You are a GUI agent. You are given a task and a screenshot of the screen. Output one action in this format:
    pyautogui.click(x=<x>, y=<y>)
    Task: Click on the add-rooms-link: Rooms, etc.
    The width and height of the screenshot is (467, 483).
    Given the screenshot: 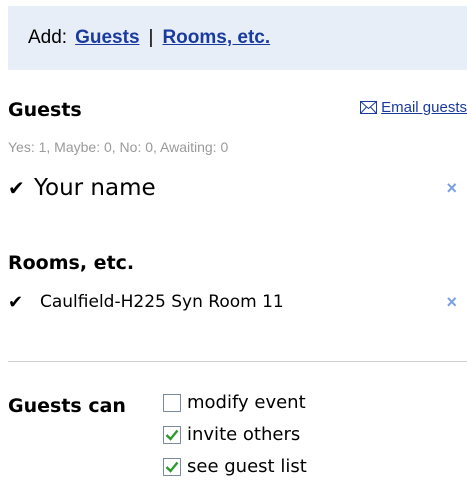 What is the action you would take?
    pyautogui.click(x=216, y=38)
    